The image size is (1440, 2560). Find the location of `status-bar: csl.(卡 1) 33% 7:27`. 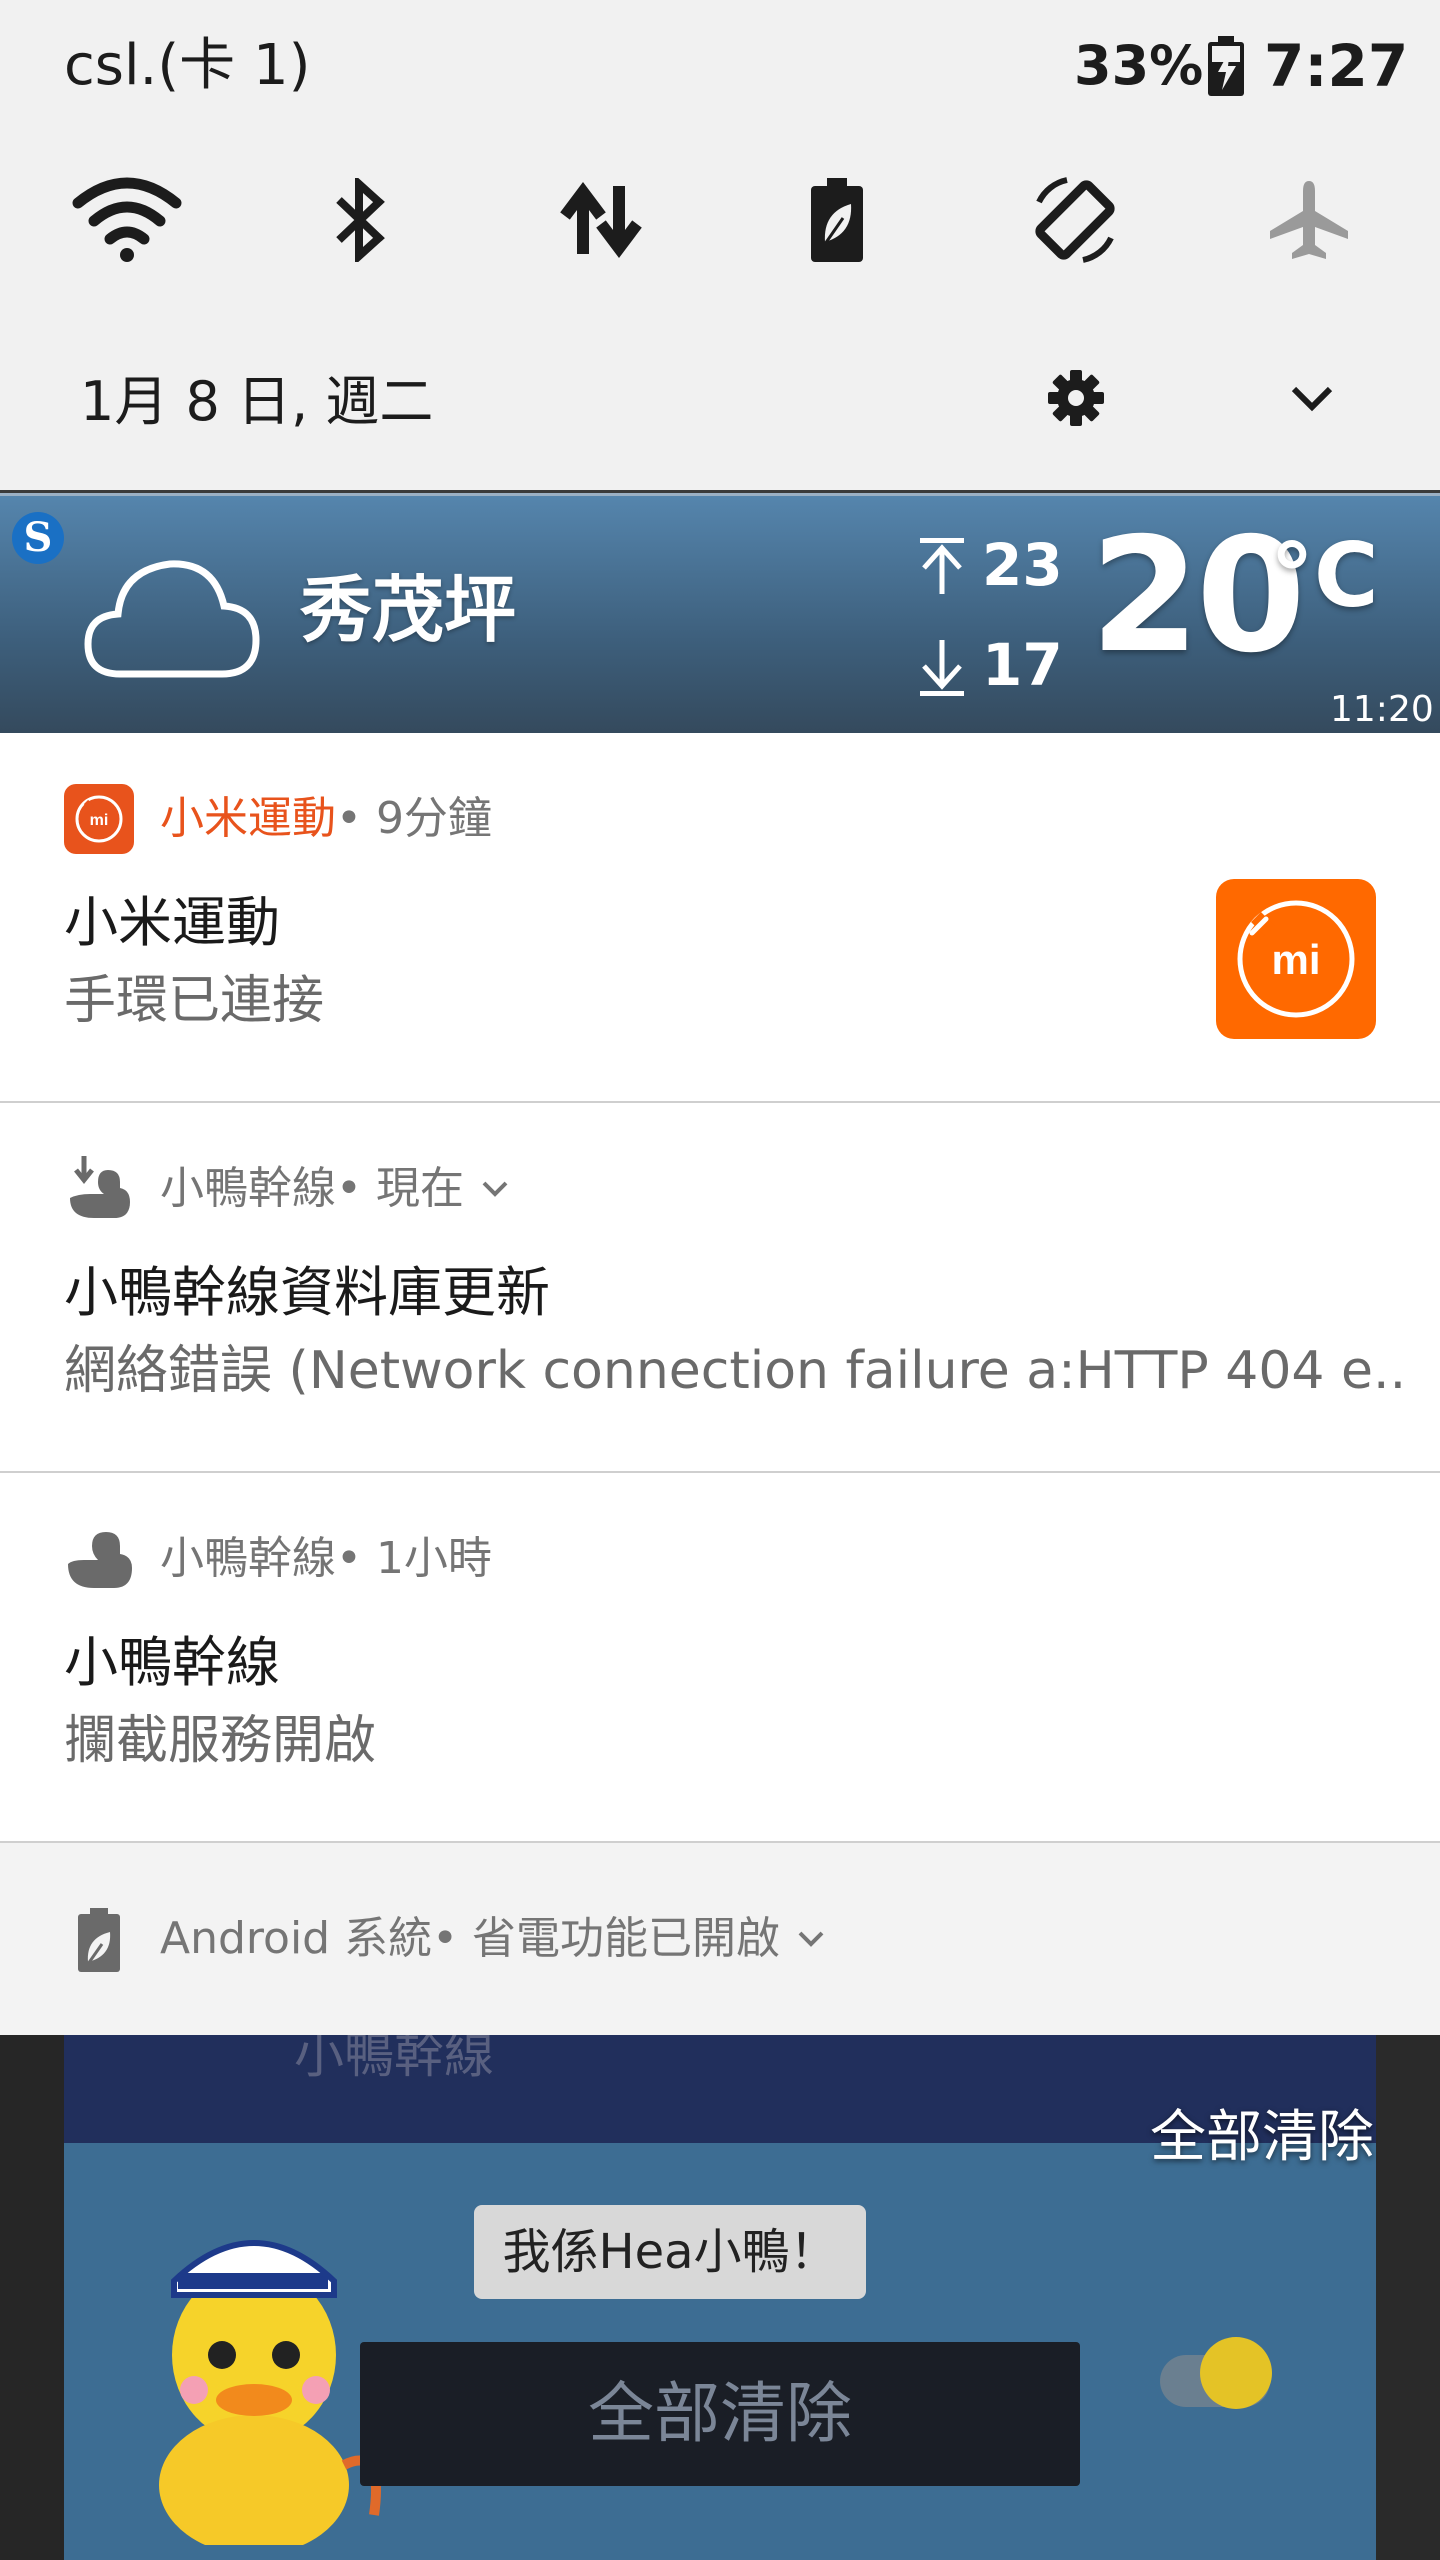

status-bar: csl.(卡 1) 33% 7:27 is located at coordinates (720, 67).